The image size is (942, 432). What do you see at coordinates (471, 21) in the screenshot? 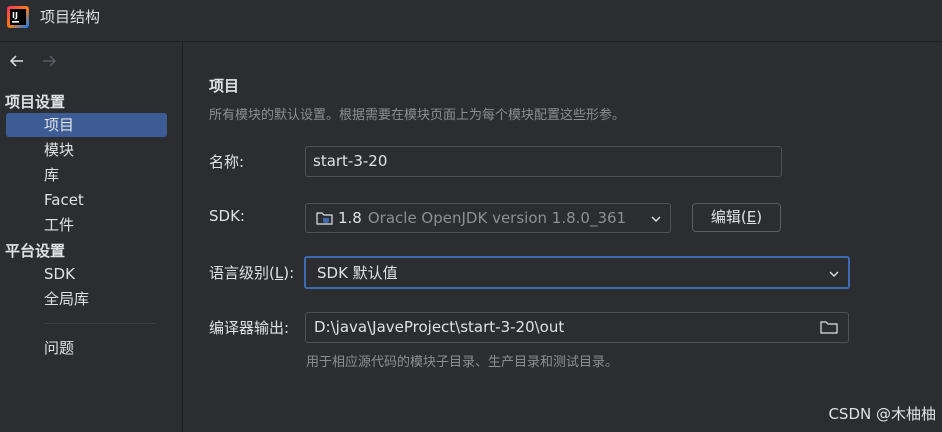
I see `title-bar: IJ 项目结构` at bounding box center [471, 21].